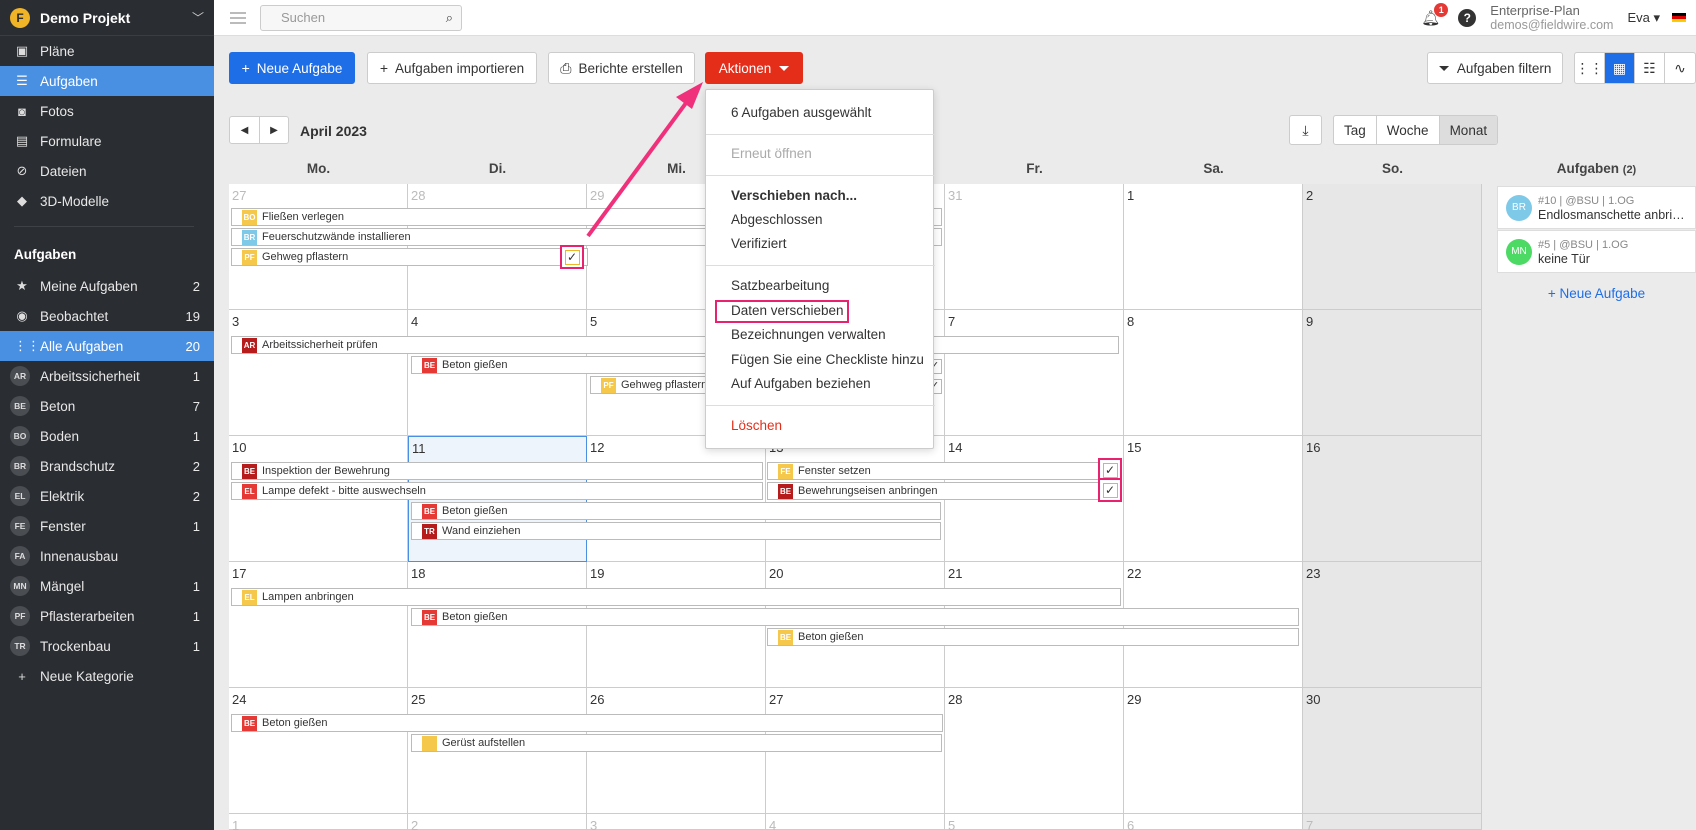 This screenshot has height=830, width=1696. Describe the element at coordinates (1034, 822) in the screenshot. I see `day-cell: 5` at that location.